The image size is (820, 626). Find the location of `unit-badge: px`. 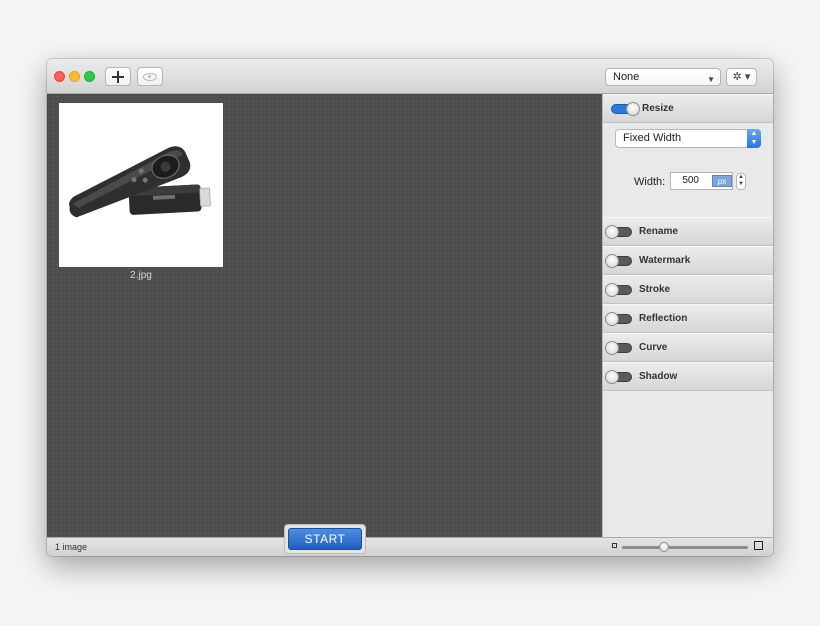

unit-badge: px is located at coordinates (722, 181).